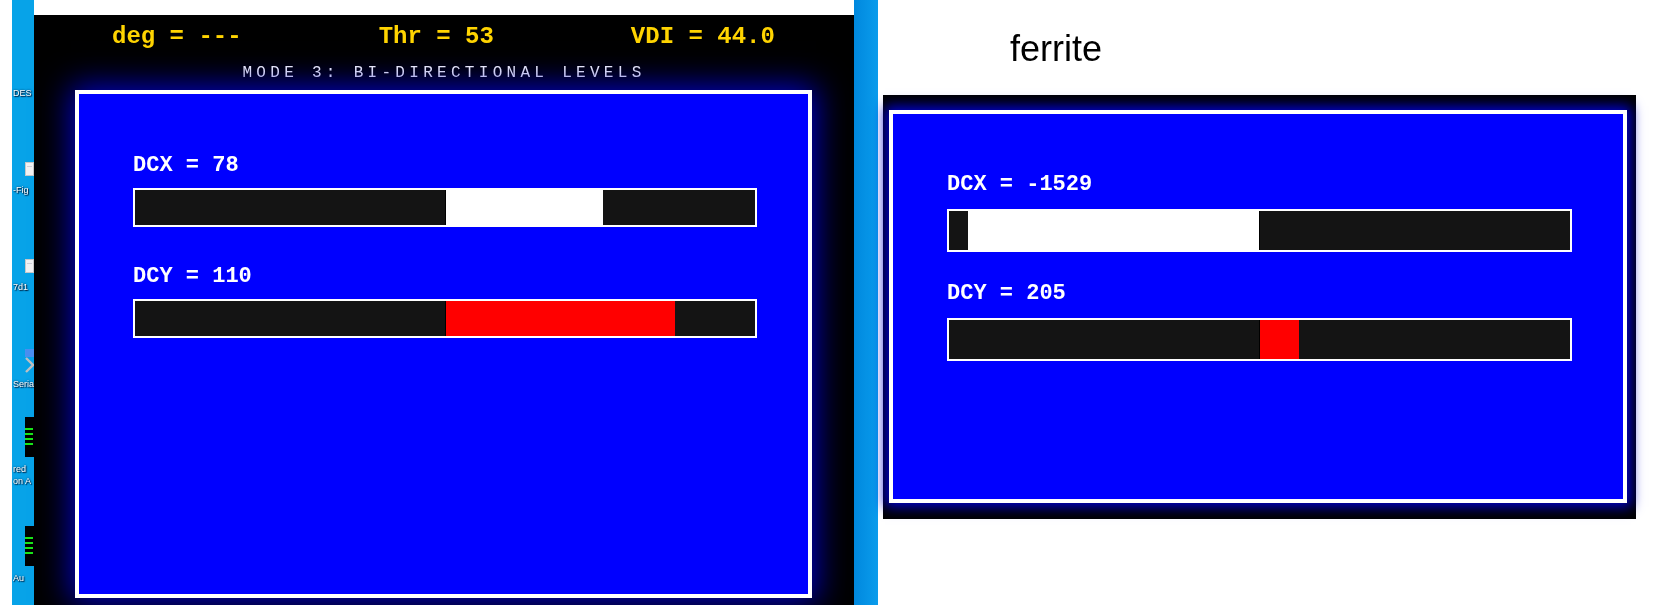 This screenshot has height=605, width=1671. Describe the element at coordinates (20, 287) in the screenshot. I see `desktop-icon-label: 7d1` at that location.